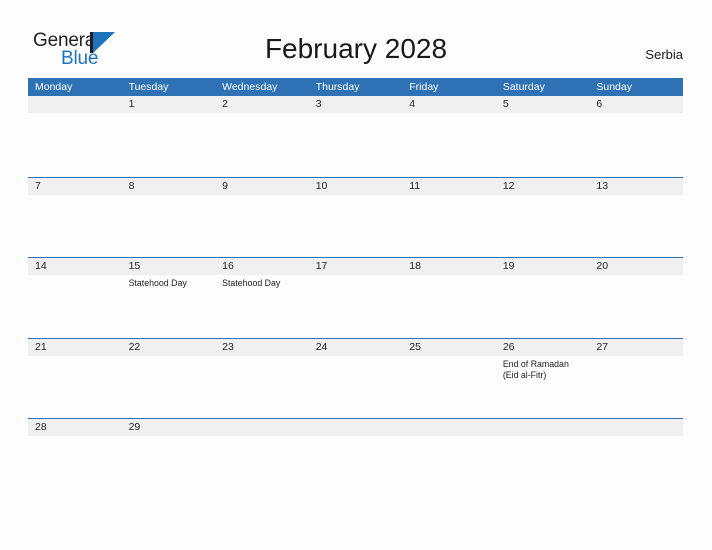  I want to click on day-number: 1, so click(131, 104).